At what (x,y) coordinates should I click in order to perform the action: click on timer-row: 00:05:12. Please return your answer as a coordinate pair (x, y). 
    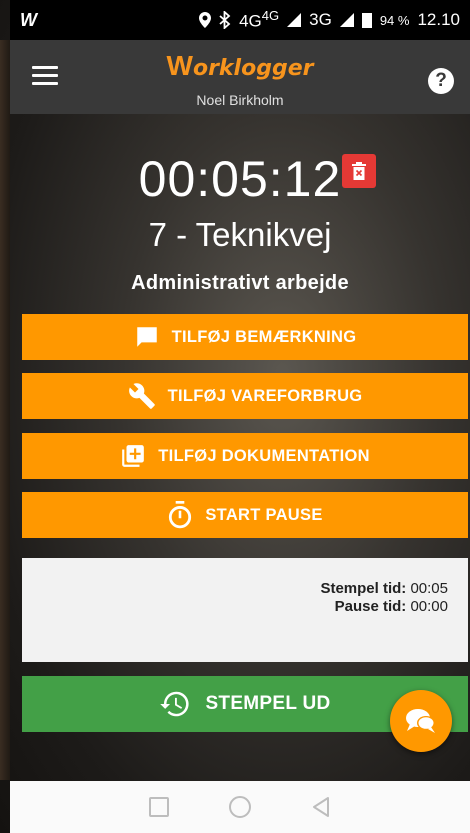
    Looking at the image, I should click on (240, 179).